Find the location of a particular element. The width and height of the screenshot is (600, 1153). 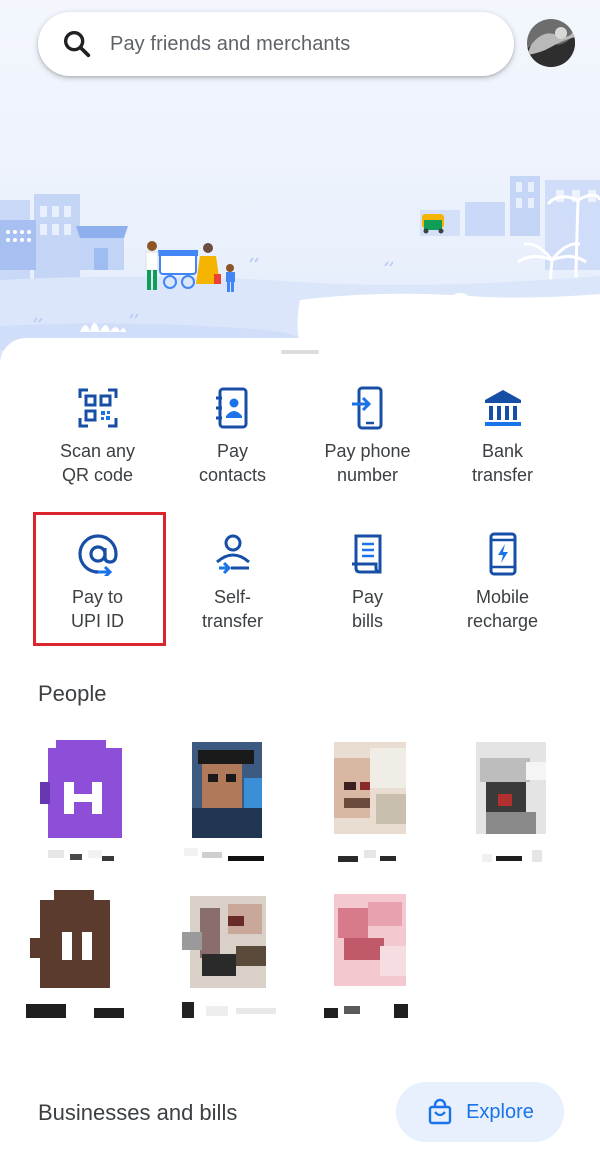

qr-code-scan-icon is located at coordinates (97, 408).